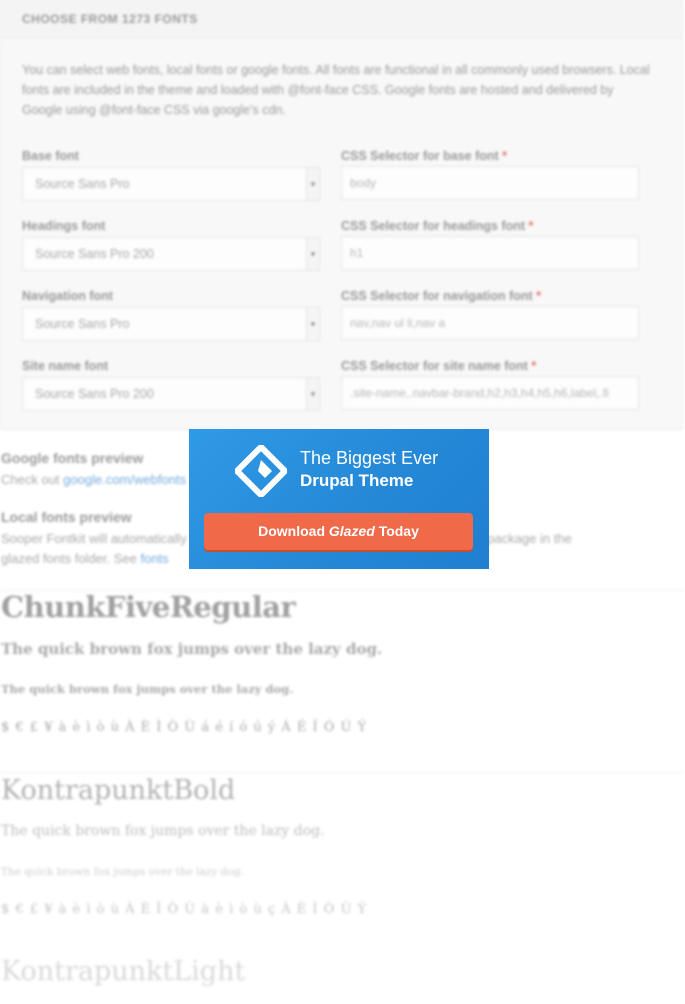 The height and width of the screenshot is (1004, 685). Describe the element at coordinates (357, 480) in the screenshot. I see `ad-headline-line2: Drupal Theme` at that location.